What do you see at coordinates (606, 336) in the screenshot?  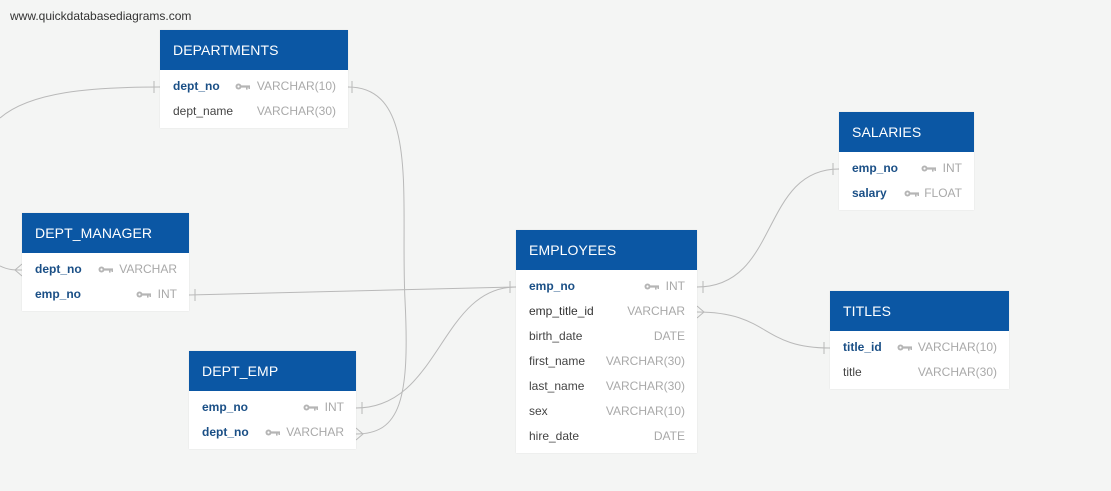 I see `field-row-birth-date: birth_date DATE` at bounding box center [606, 336].